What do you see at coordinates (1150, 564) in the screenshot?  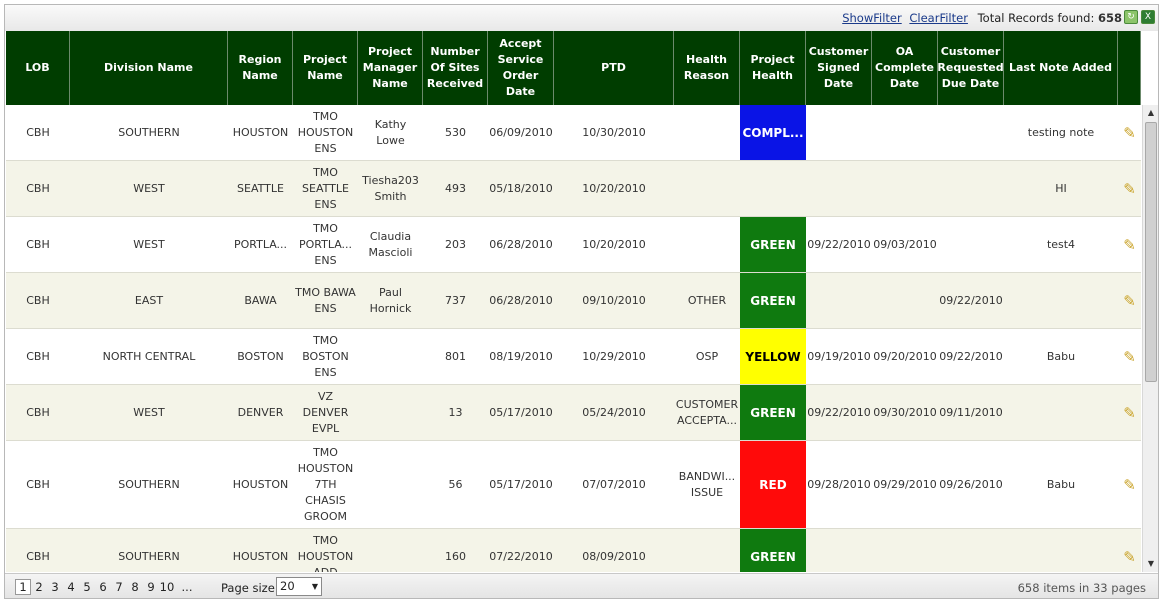 I see `scroll-down-icon: ▼` at bounding box center [1150, 564].